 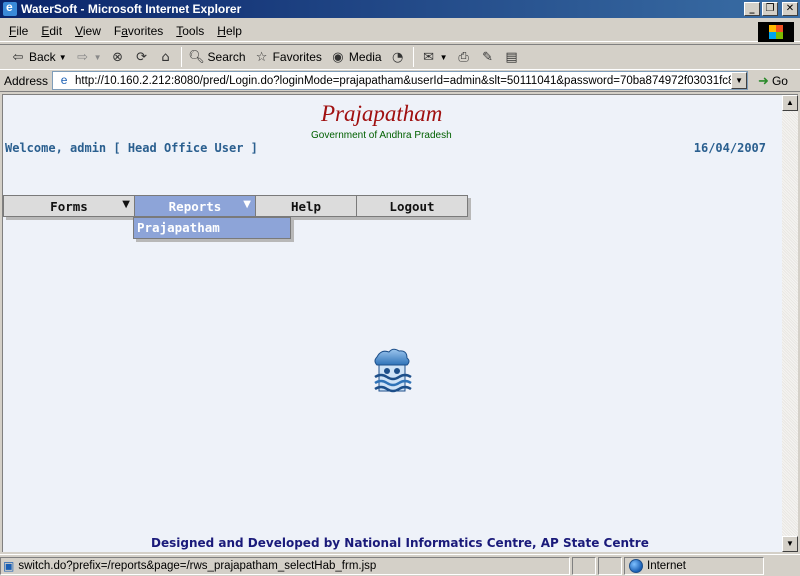 What do you see at coordinates (790, 103) in the screenshot?
I see `scroll-up-button: ▲` at bounding box center [790, 103].